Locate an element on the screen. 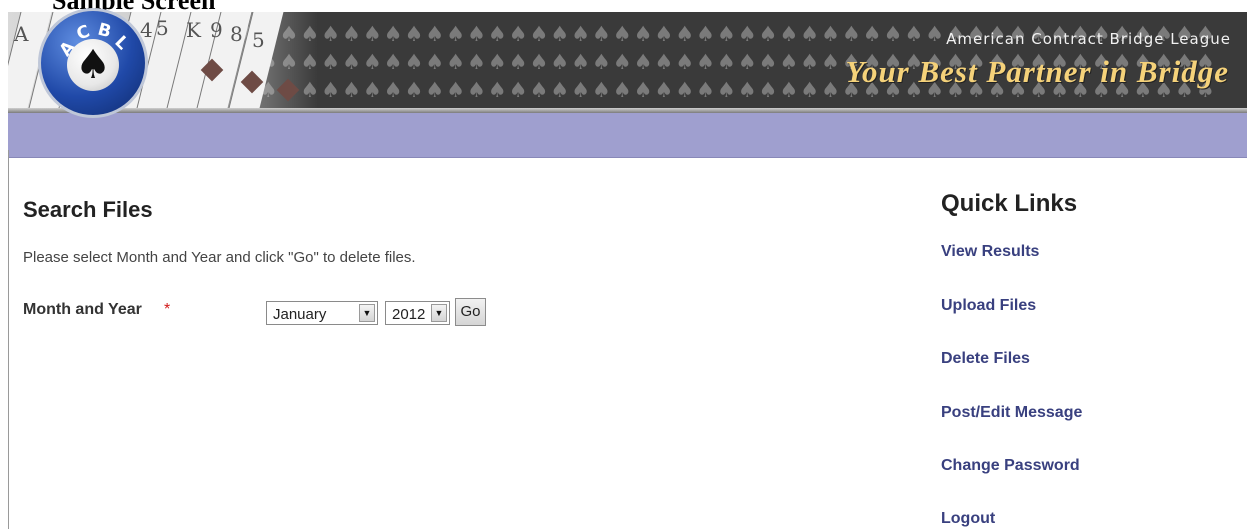  go-button: Go is located at coordinates (470, 312).